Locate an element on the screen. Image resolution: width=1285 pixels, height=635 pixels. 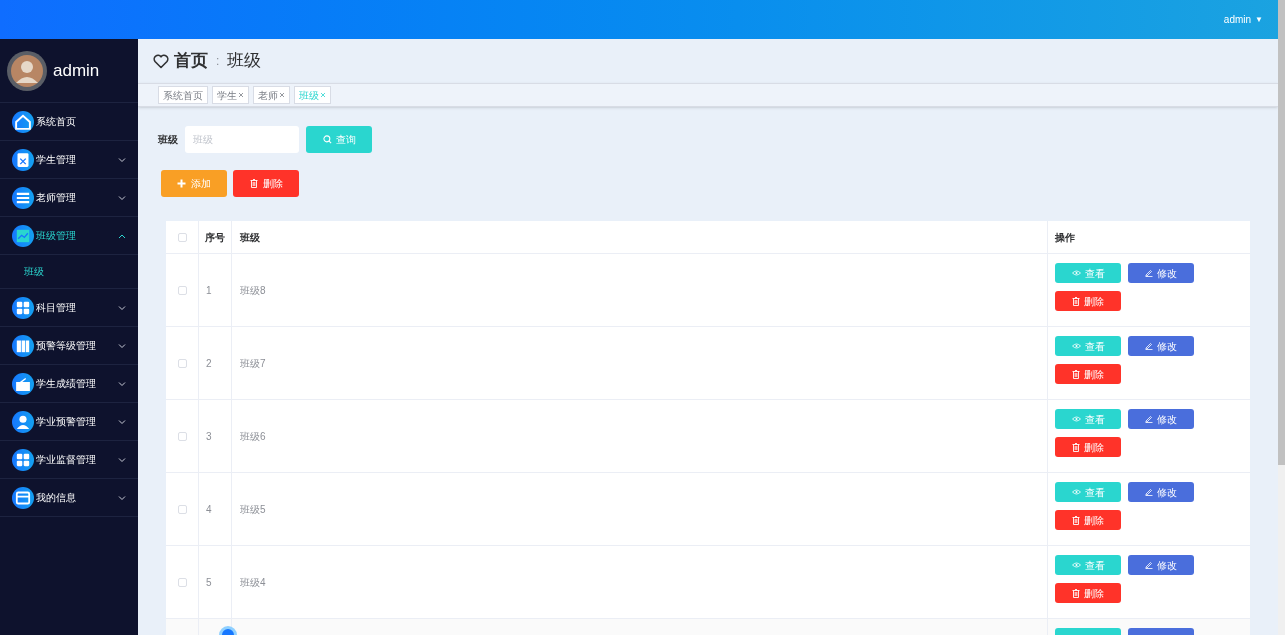
search-label: 班级 is located at coordinates (168, 140).